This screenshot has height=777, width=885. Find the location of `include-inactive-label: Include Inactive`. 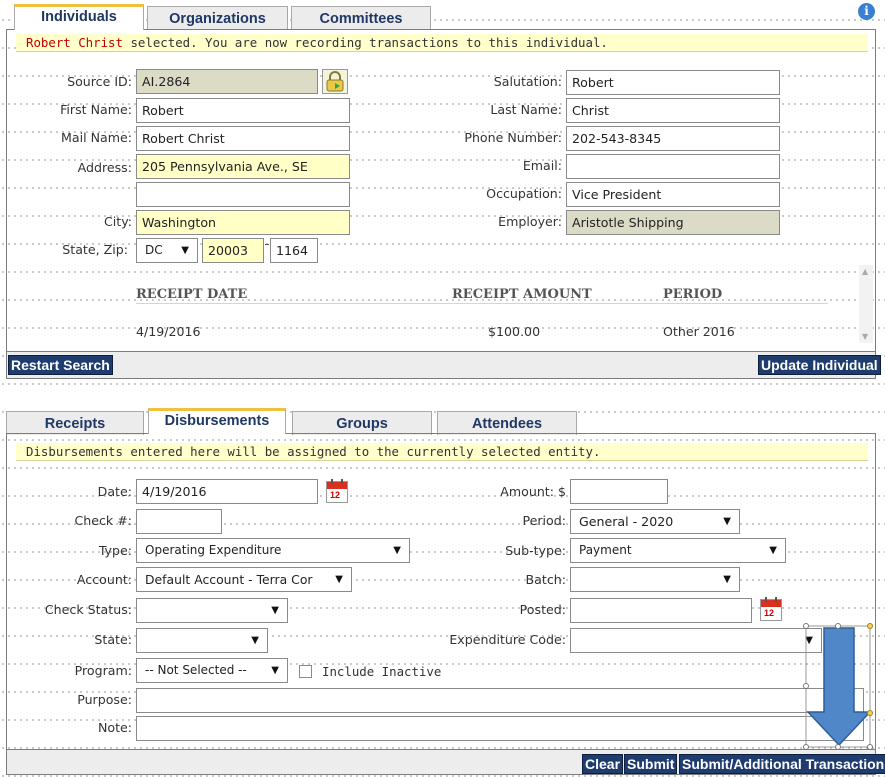

include-inactive-label: Include Inactive is located at coordinates (382, 671).